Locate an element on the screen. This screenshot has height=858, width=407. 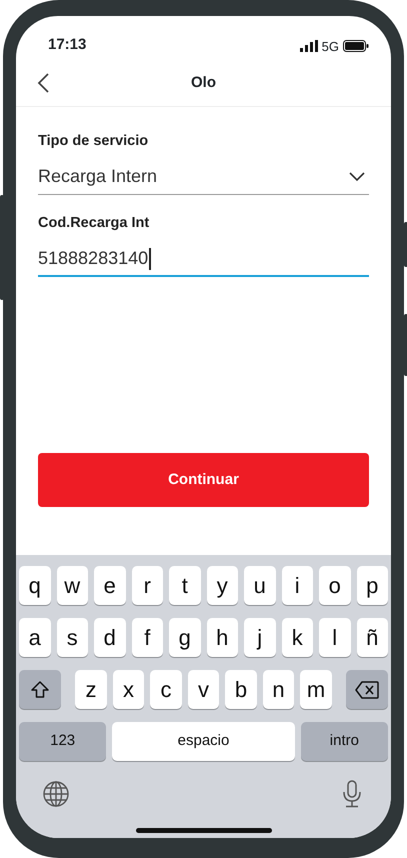
keyboard-key: f is located at coordinates (147, 637).